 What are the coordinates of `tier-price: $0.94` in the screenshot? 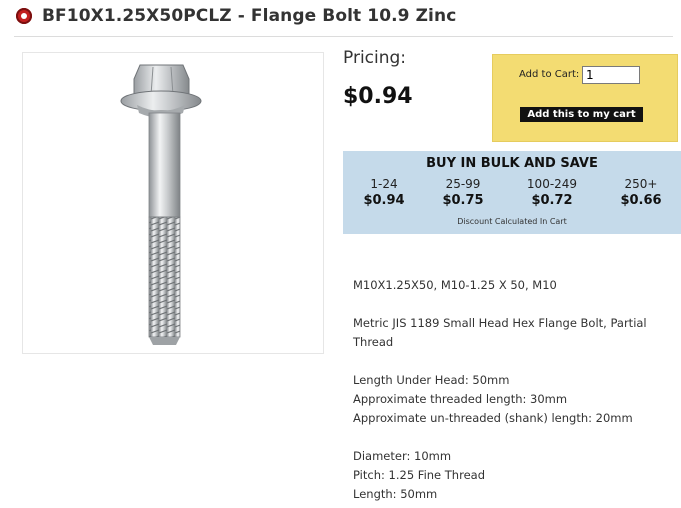 It's located at (384, 200).